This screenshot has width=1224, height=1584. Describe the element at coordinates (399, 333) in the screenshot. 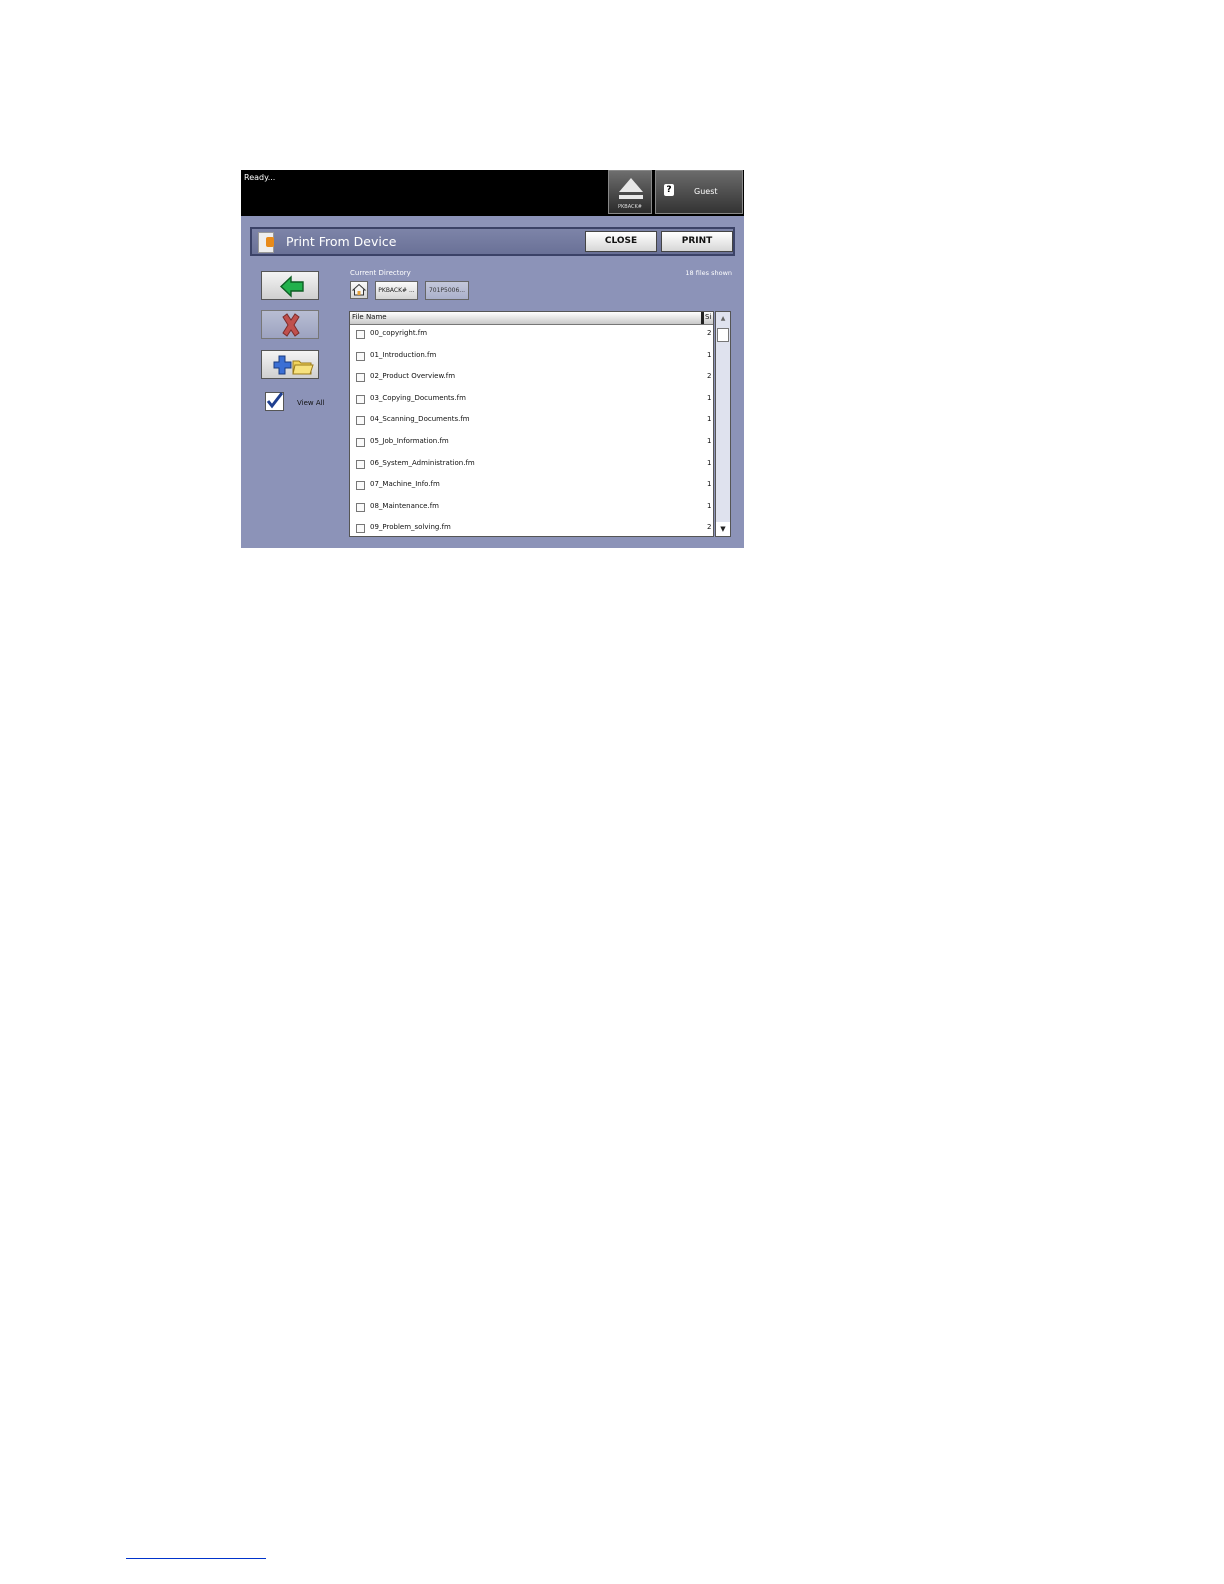

I see `file-name: 00_copyright.fm` at that location.